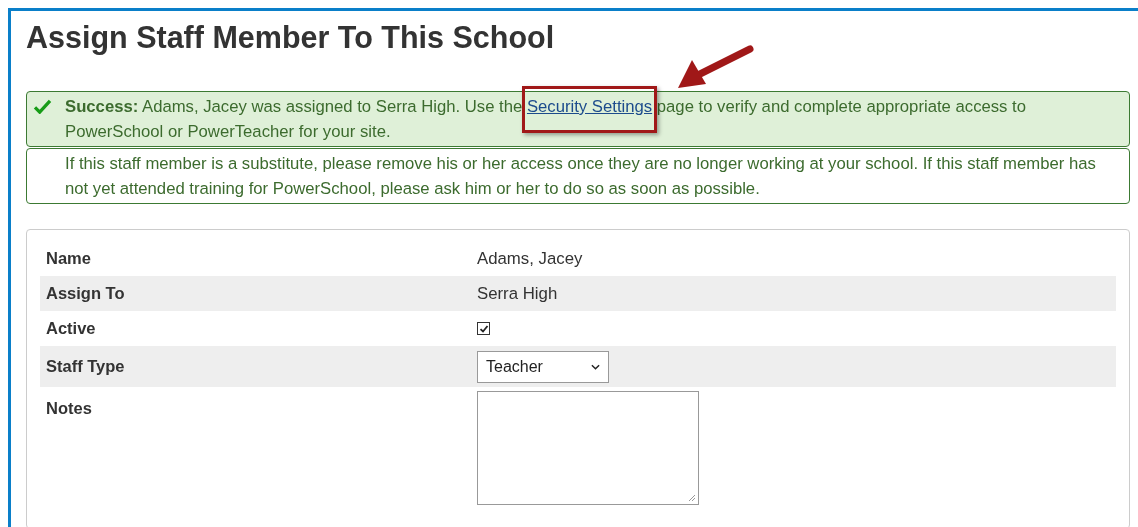 Image resolution: width=1138 pixels, height=527 pixels. Describe the element at coordinates (589, 106) in the screenshot. I see `security-settings-link: Security Settings` at that location.